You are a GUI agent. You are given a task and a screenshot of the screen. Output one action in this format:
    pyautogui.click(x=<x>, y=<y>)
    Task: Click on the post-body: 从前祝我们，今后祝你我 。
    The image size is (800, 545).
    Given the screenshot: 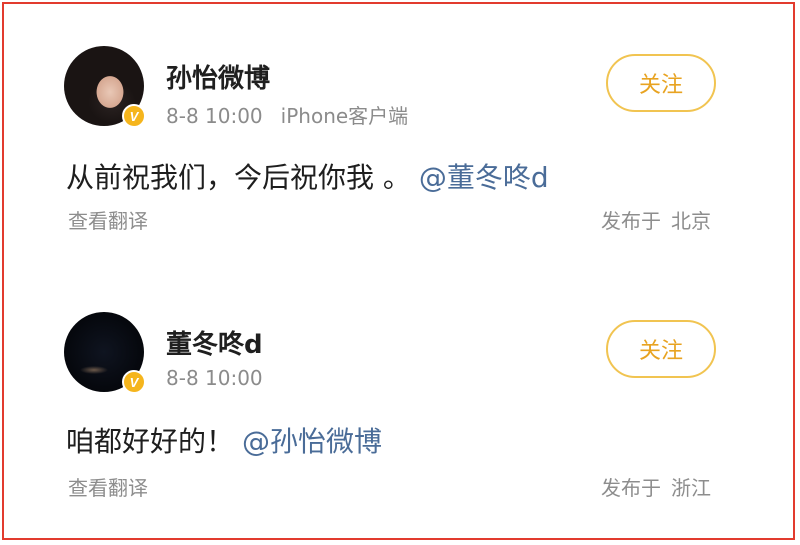 What is the action you would take?
    pyautogui.click(x=238, y=177)
    